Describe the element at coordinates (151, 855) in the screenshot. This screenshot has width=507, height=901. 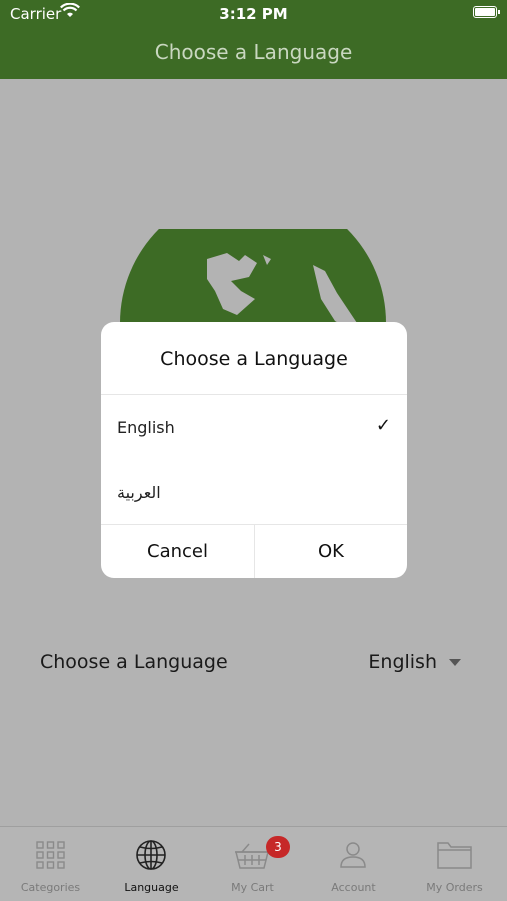
I see `globe-icon` at that location.